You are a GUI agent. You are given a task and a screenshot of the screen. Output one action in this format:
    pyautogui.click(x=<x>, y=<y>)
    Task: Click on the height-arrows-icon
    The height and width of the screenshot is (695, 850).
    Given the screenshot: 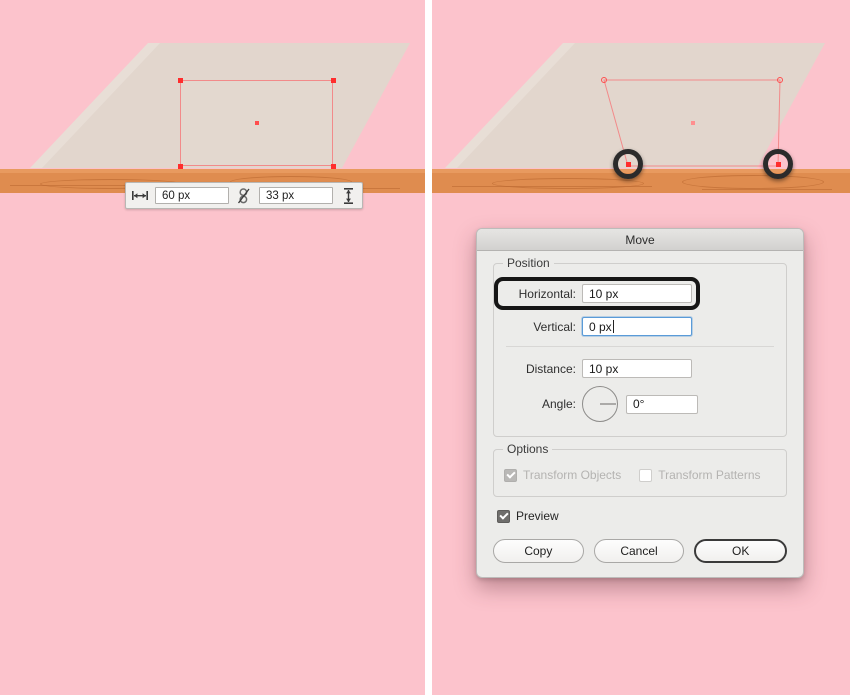 What is the action you would take?
    pyautogui.click(x=348, y=195)
    